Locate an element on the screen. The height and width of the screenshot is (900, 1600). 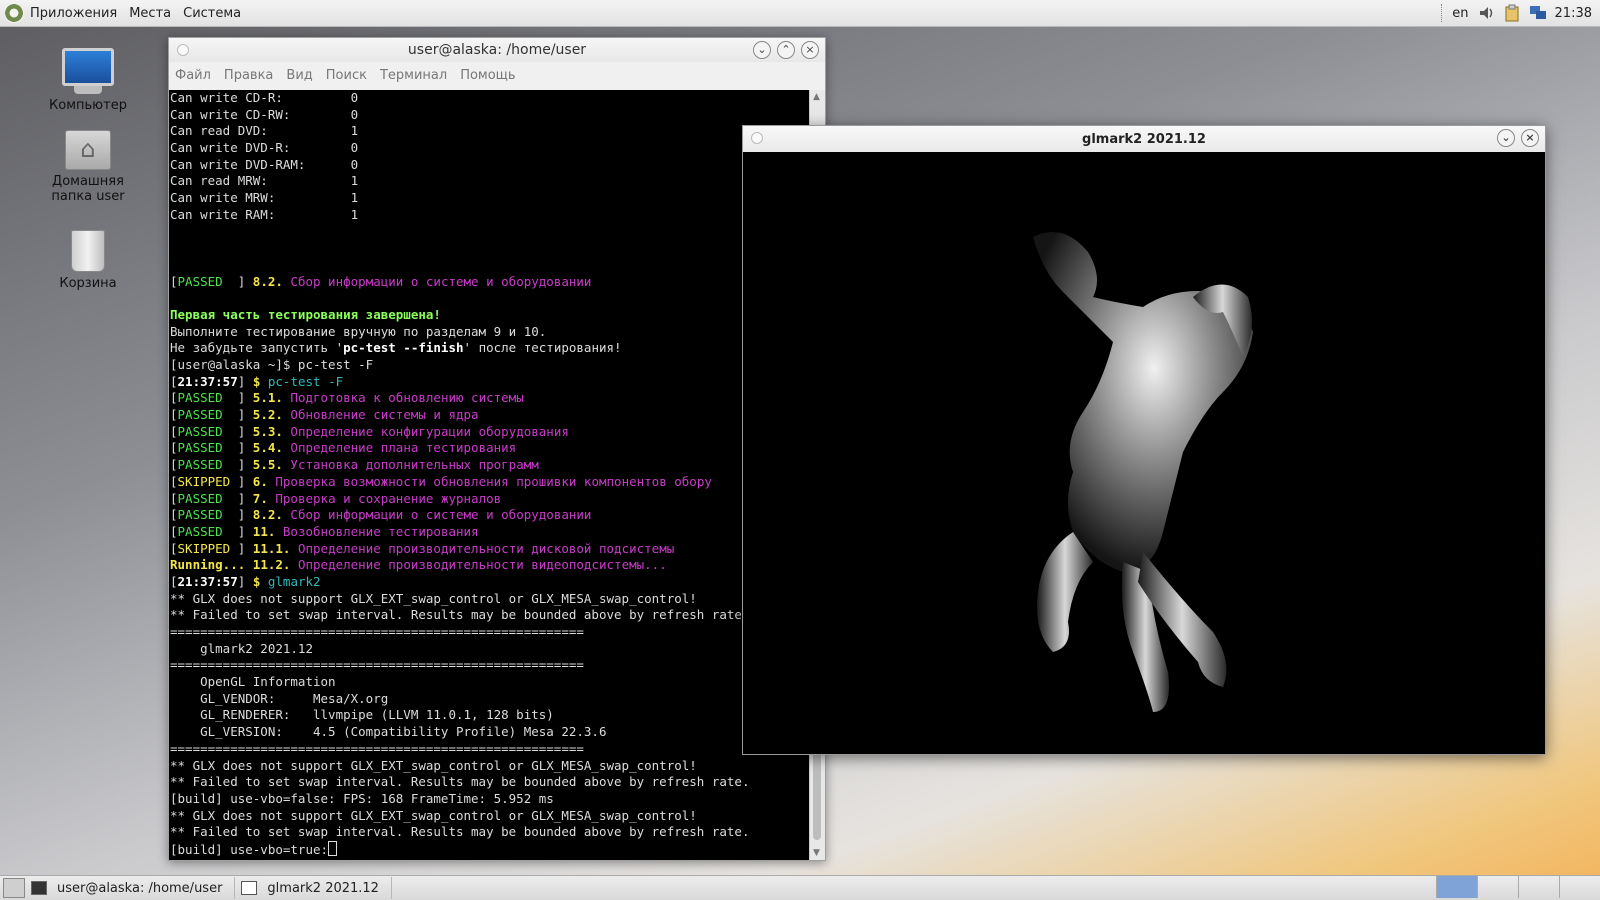
menu-search: Поиск is located at coordinates (346, 75).